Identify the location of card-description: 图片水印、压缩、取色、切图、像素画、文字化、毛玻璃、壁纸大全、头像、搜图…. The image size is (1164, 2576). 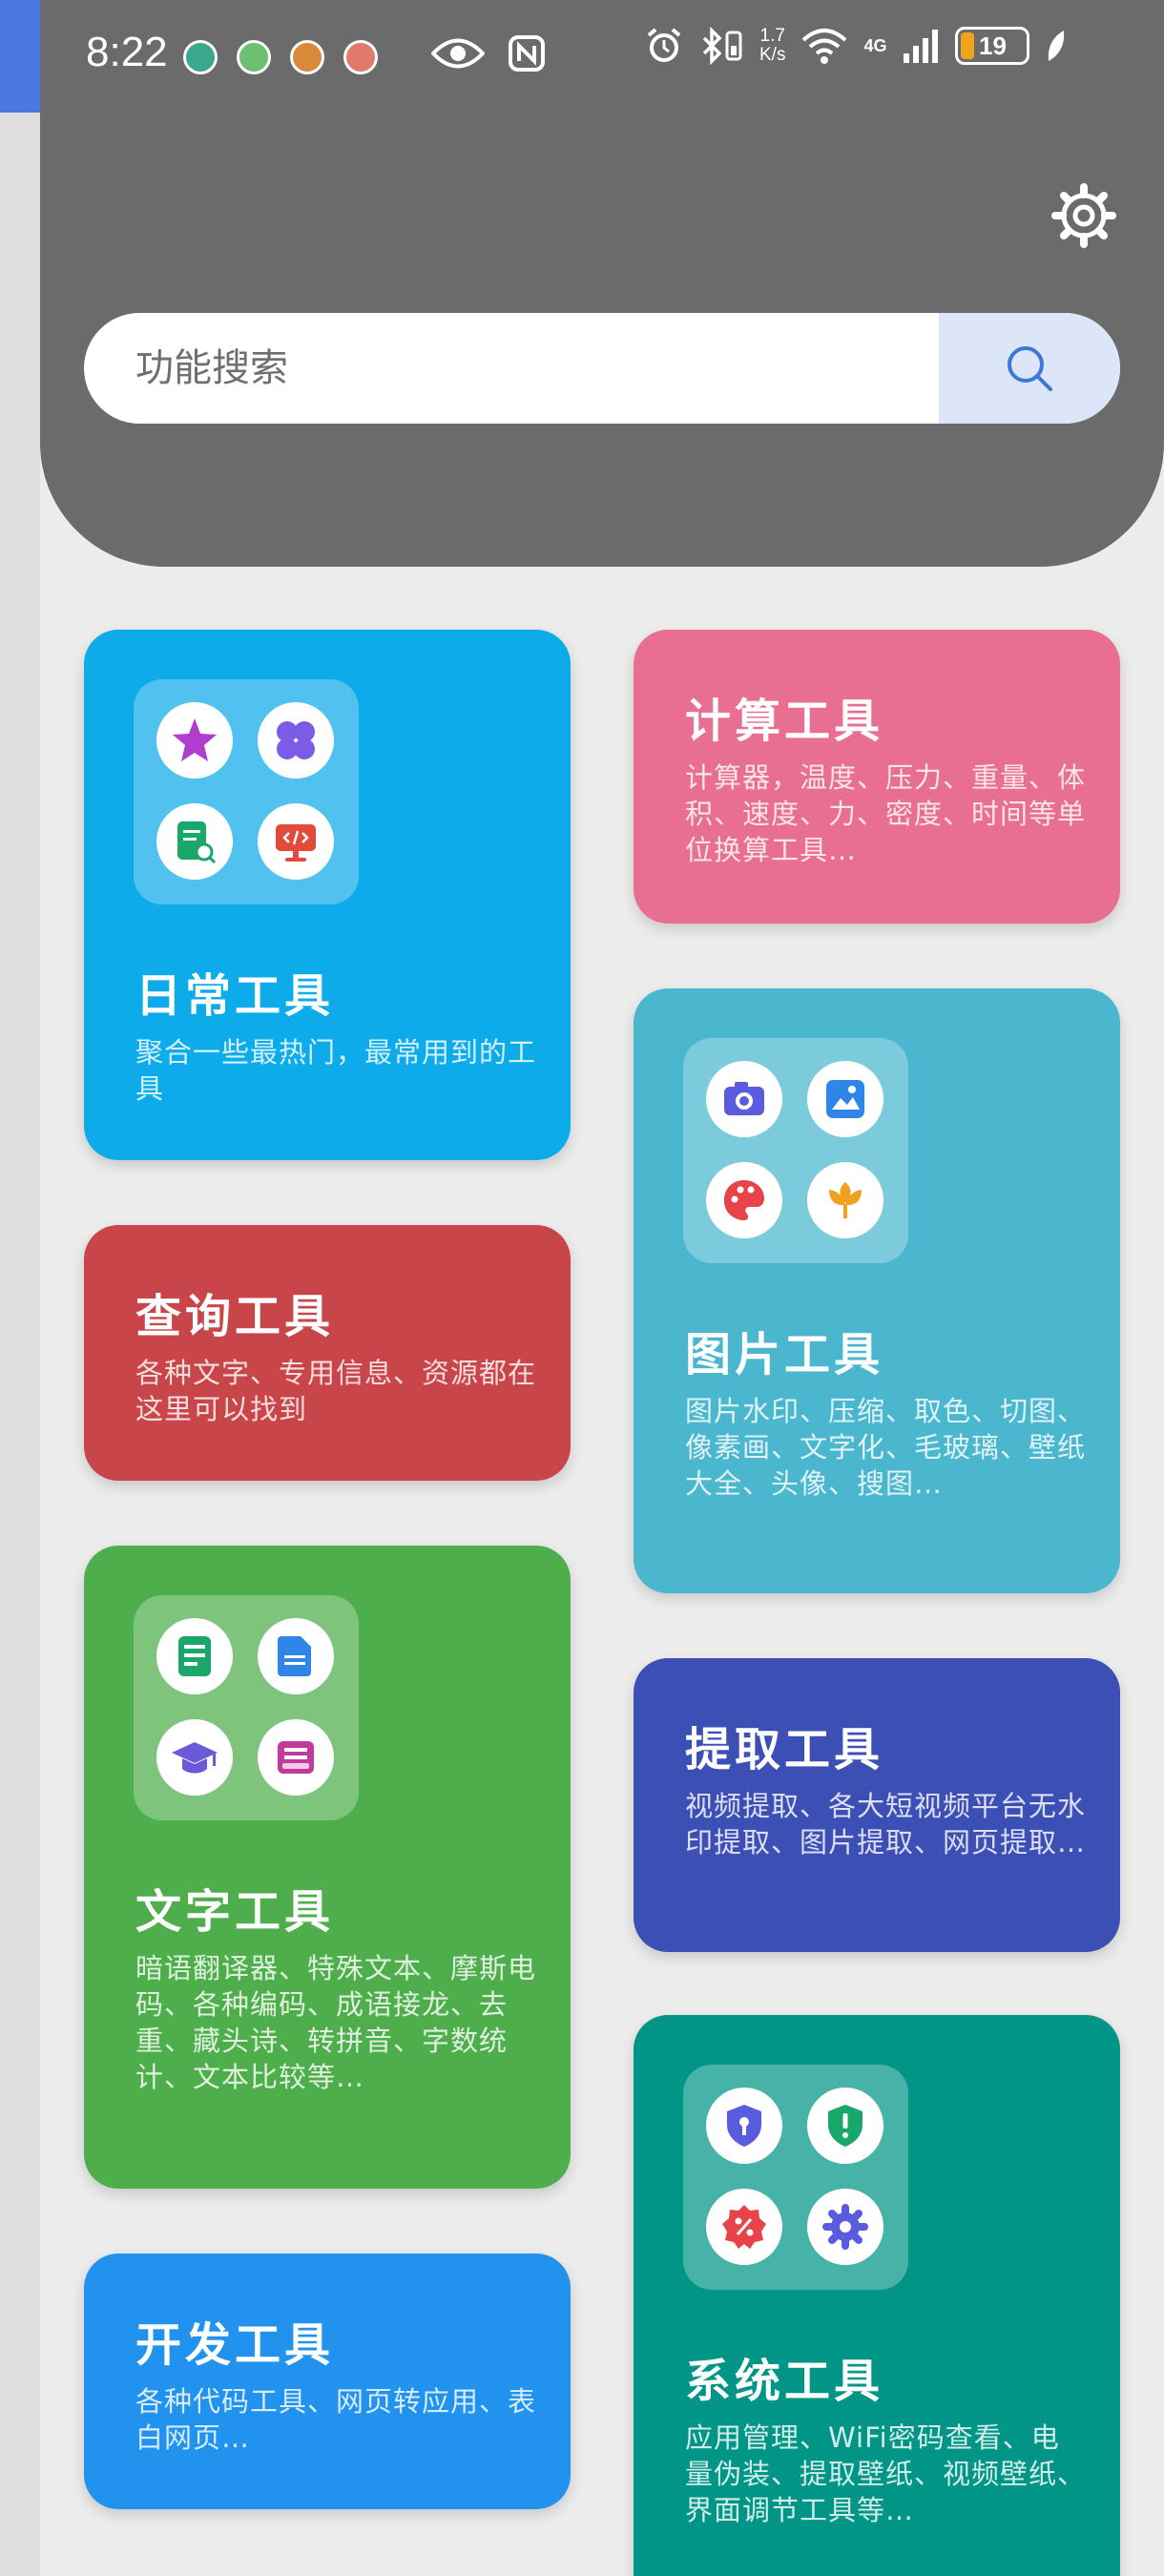
(886, 1447).